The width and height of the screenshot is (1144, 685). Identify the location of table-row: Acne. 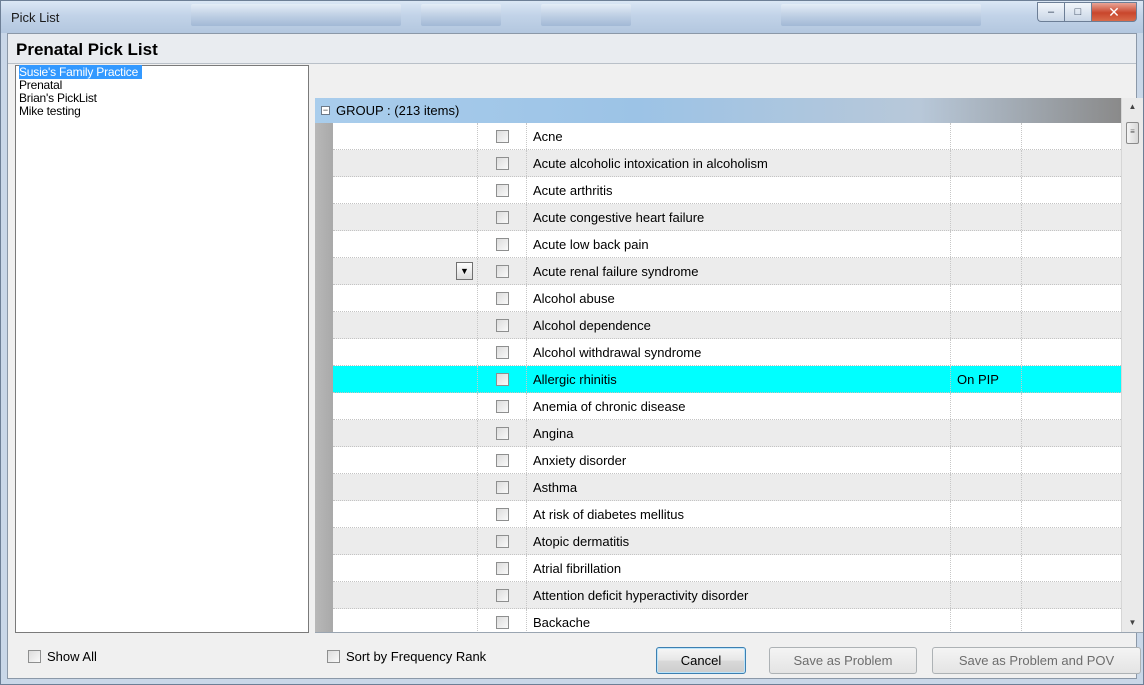
(727, 136).